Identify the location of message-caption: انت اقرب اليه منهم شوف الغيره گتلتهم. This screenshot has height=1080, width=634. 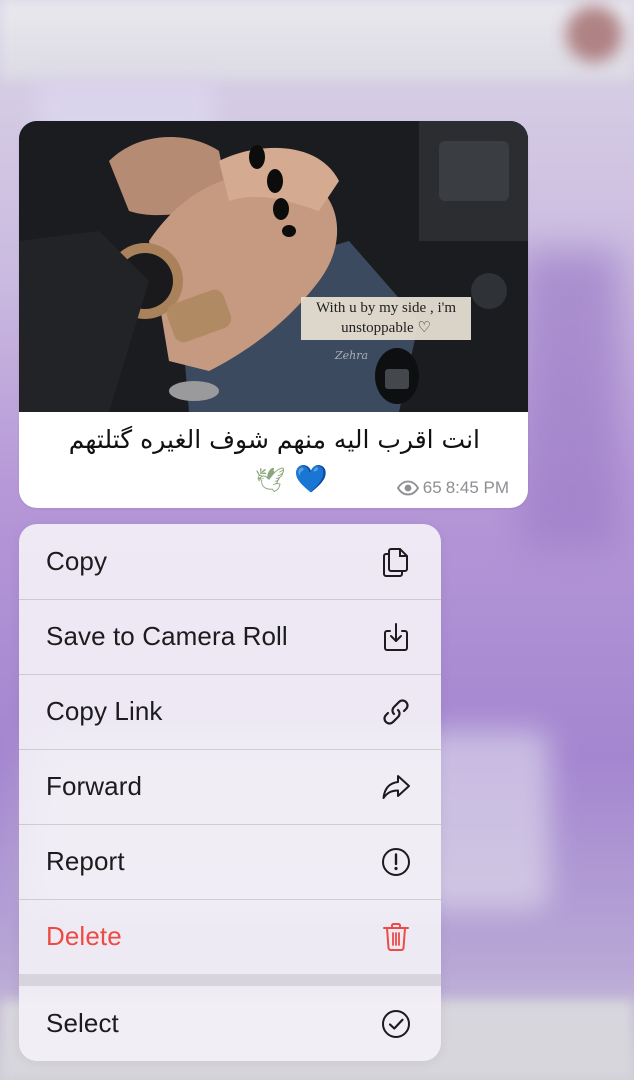
(274, 439).